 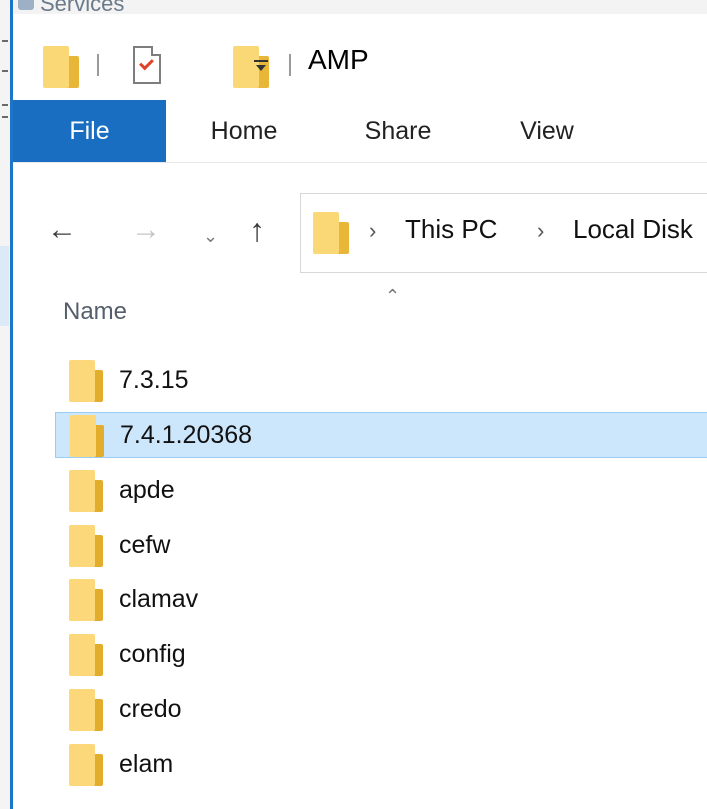 I want to click on background-window-edge, so click(x=7, y=404).